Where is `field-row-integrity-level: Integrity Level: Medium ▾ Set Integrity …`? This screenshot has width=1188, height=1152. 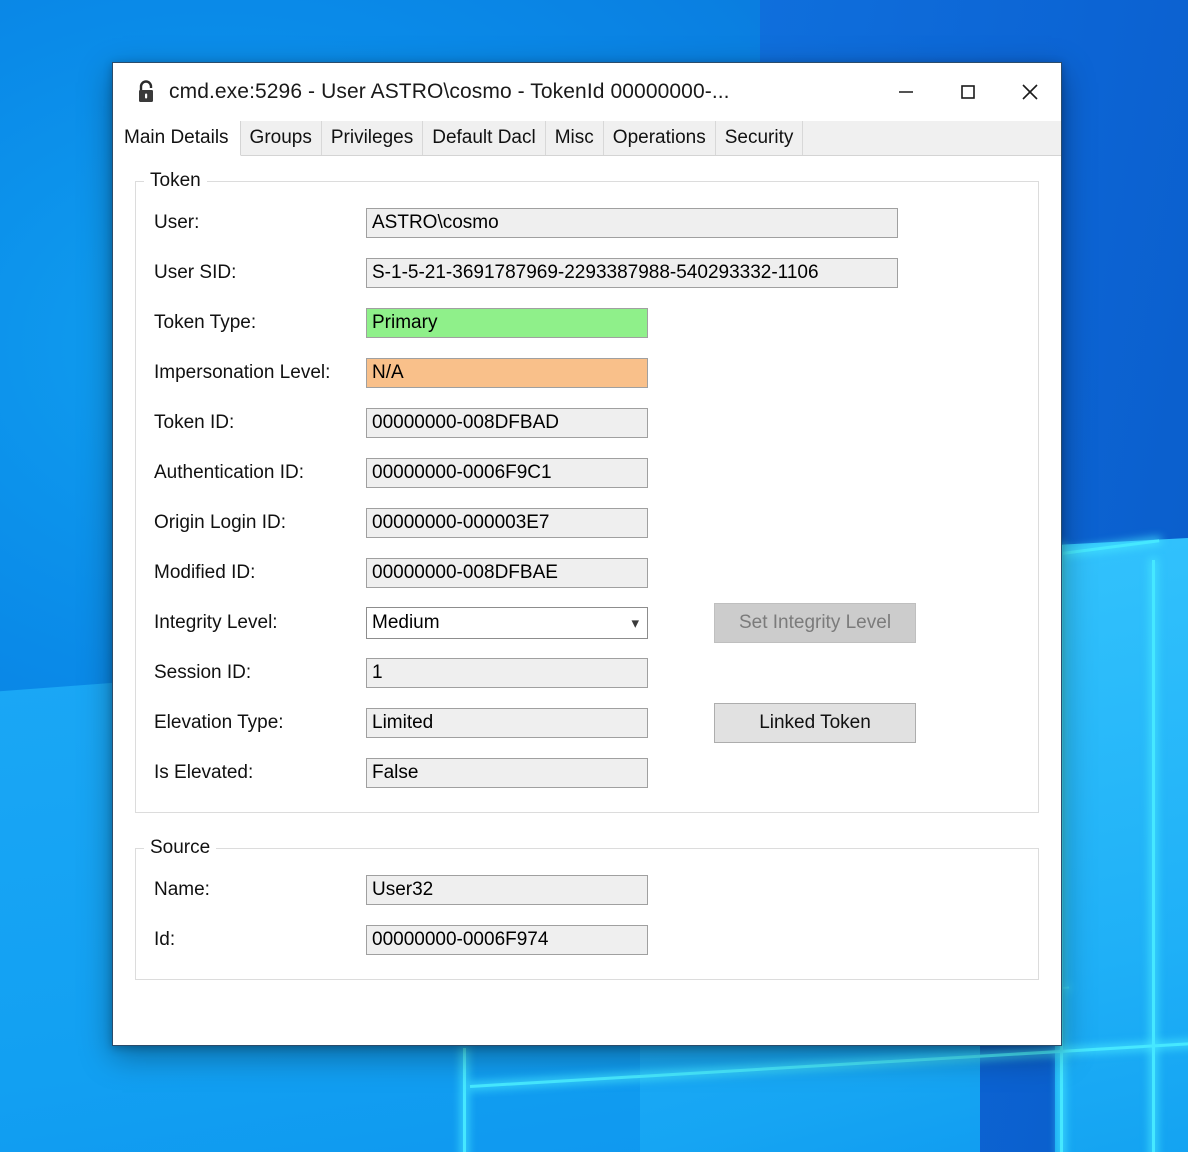
field-row-integrity-level: Integrity Level: Medium ▾ Set Integrity … is located at coordinates (587, 623).